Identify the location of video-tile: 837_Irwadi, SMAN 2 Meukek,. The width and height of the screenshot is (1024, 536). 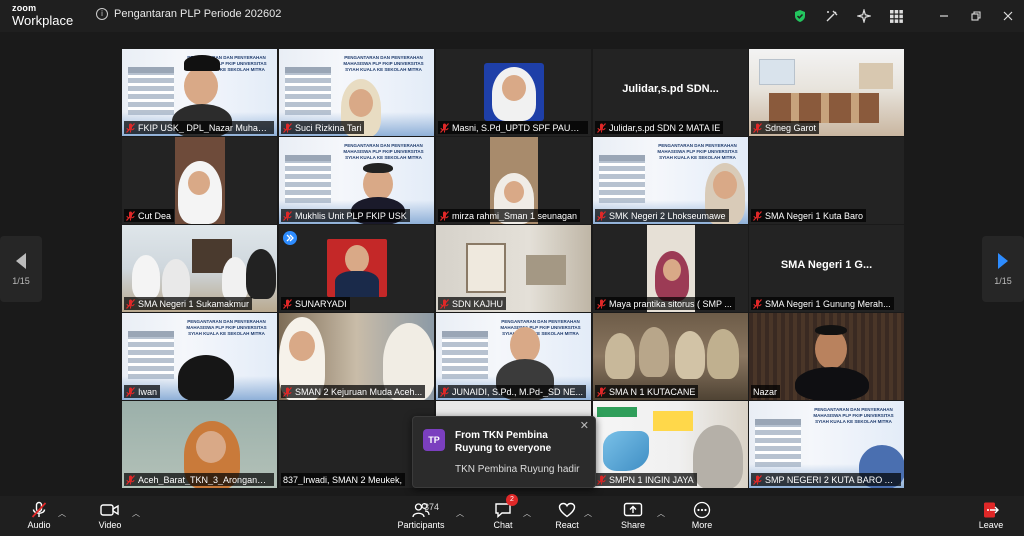
(356, 444).